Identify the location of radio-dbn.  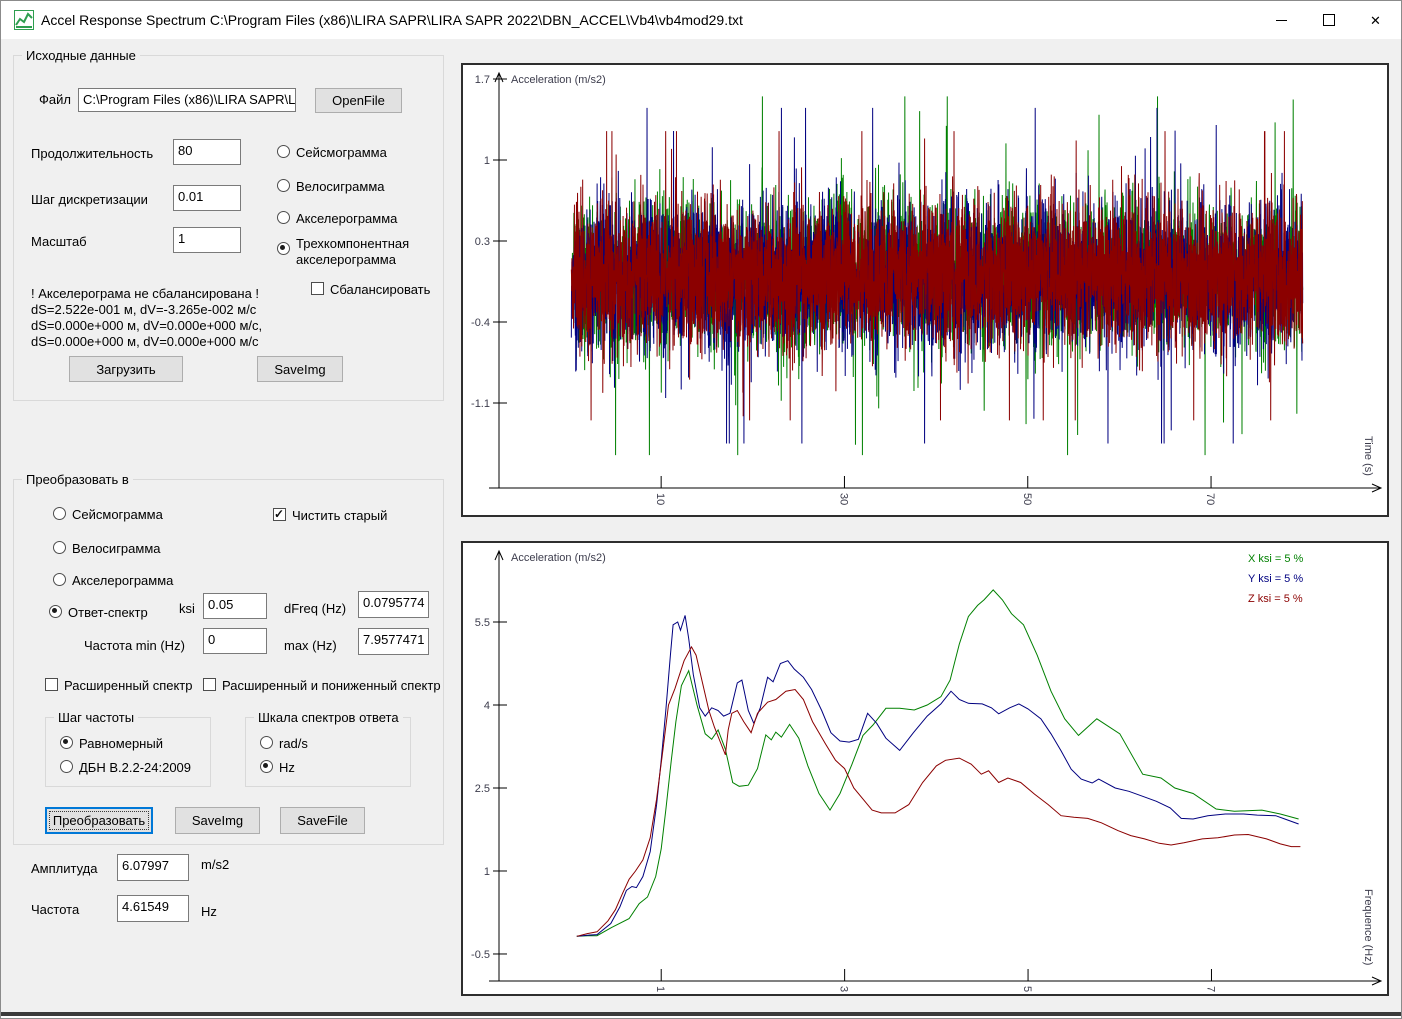
(66, 766).